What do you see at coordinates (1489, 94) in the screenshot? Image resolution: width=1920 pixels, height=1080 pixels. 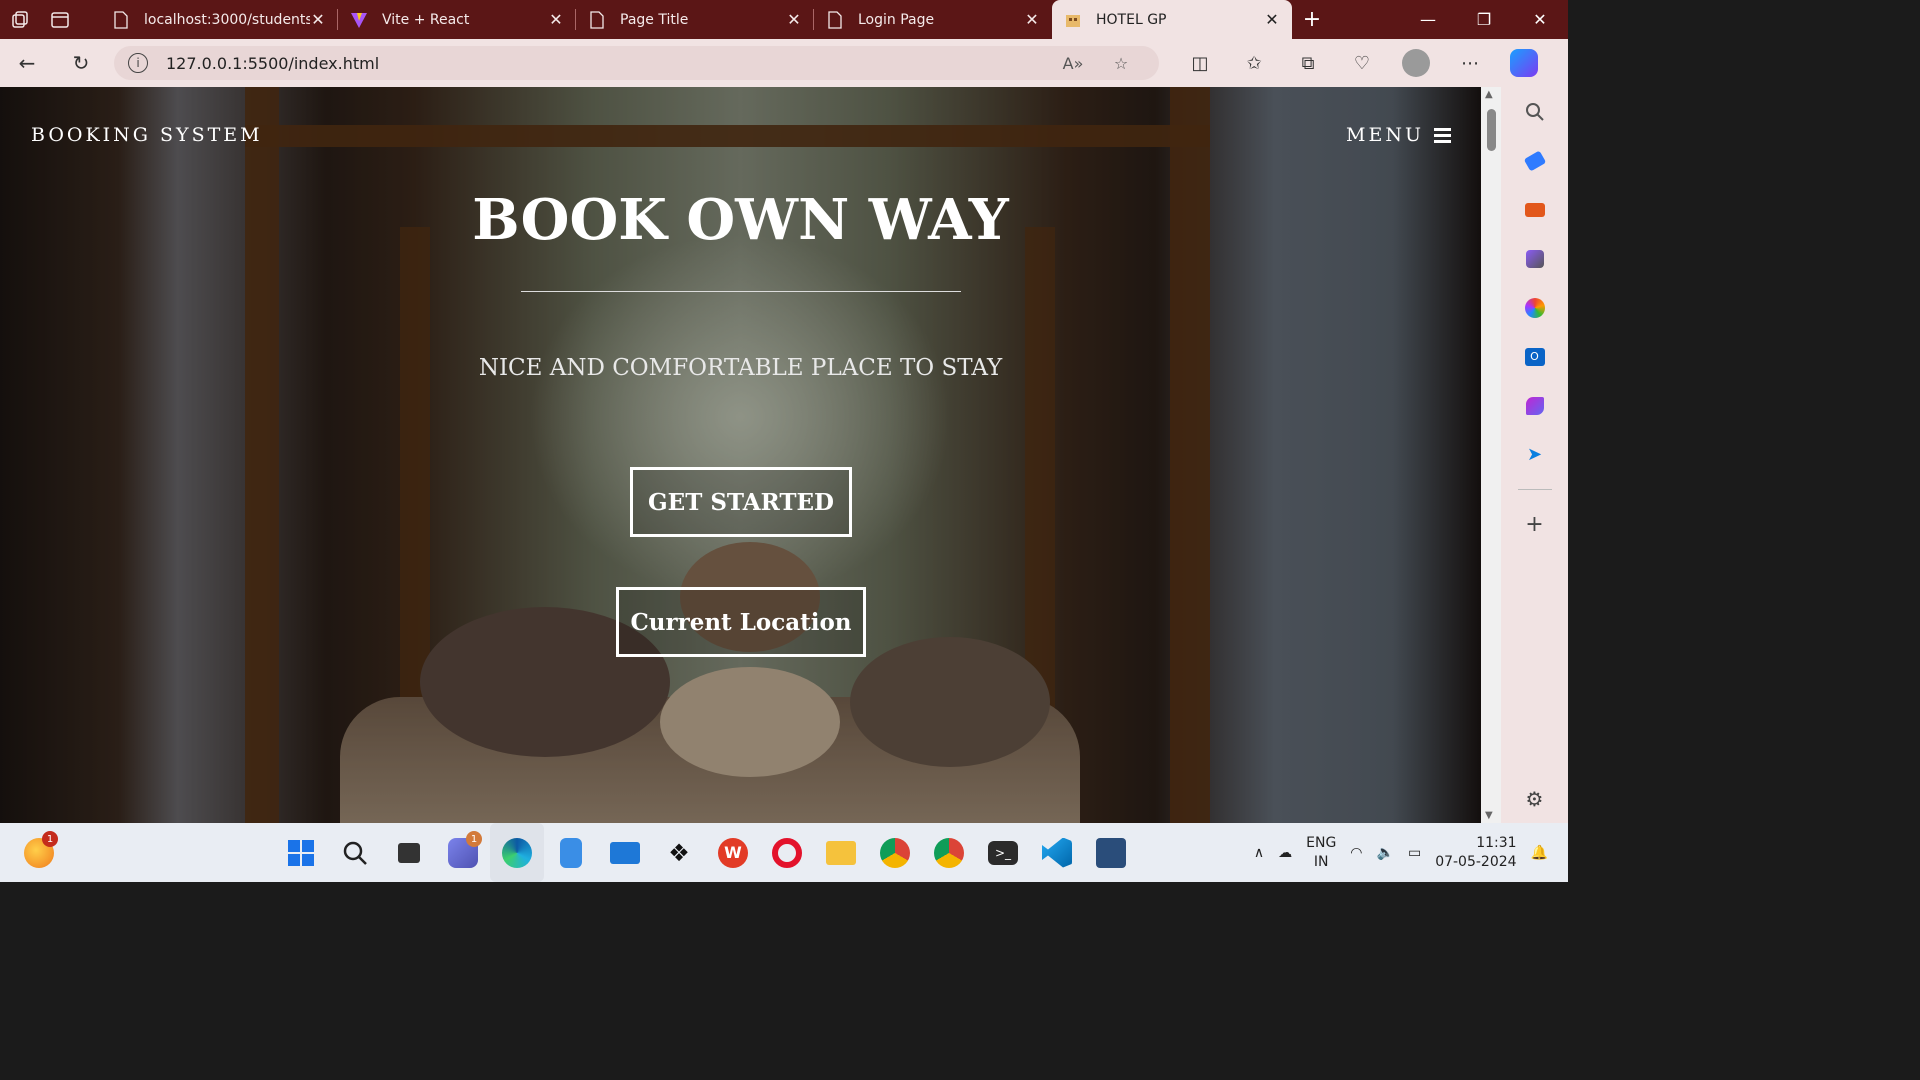 I see `scroll-up-icon: ▲` at bounding box center [1489, 94].